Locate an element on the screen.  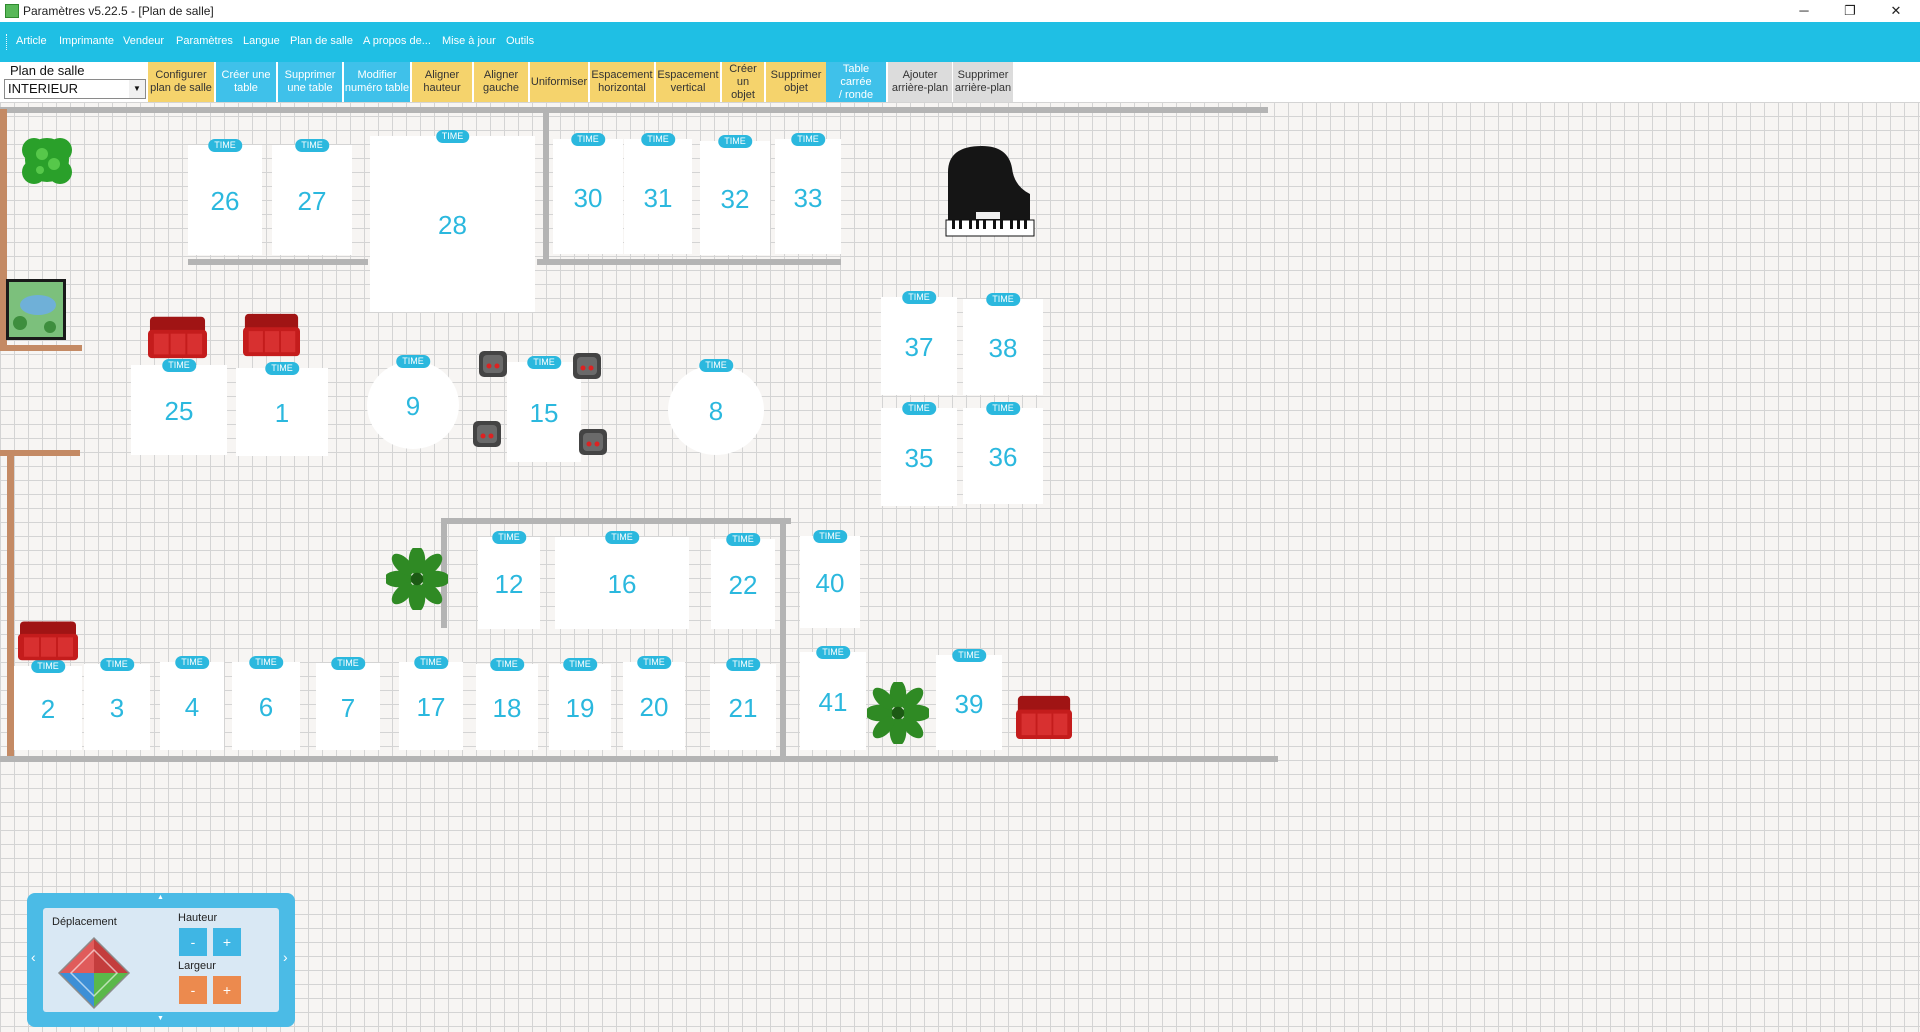
creer-table-button: Créer une table is located at coordinates (246, 82).